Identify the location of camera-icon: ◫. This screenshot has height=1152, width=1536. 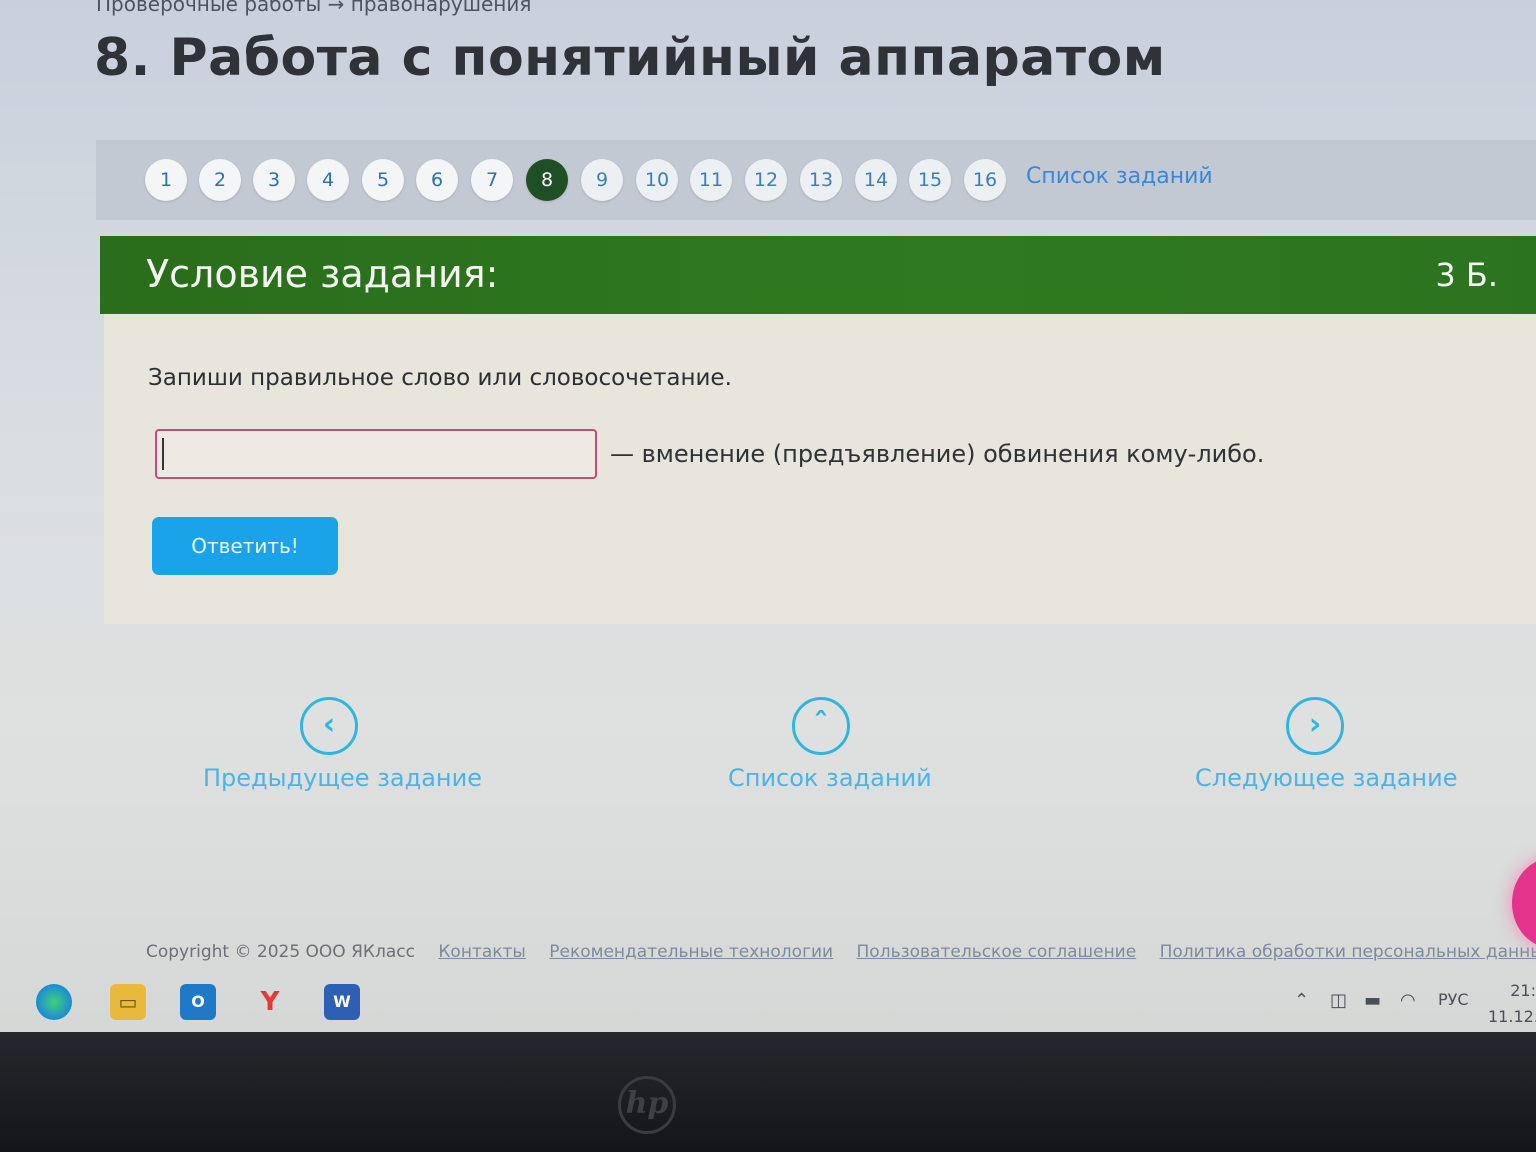
(1338, 1000).